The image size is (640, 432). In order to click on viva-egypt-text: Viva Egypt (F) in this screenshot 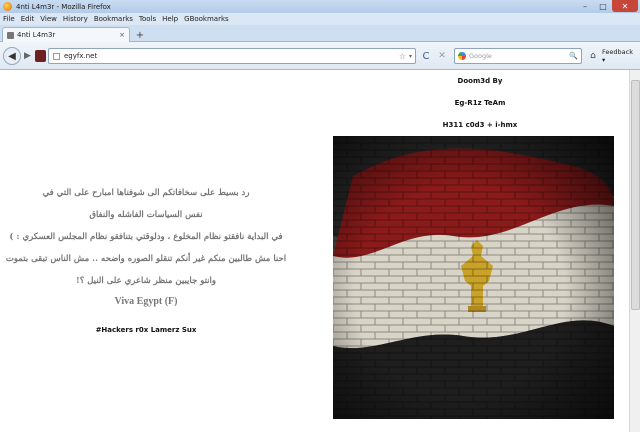, I will do `click(146, 301)`.